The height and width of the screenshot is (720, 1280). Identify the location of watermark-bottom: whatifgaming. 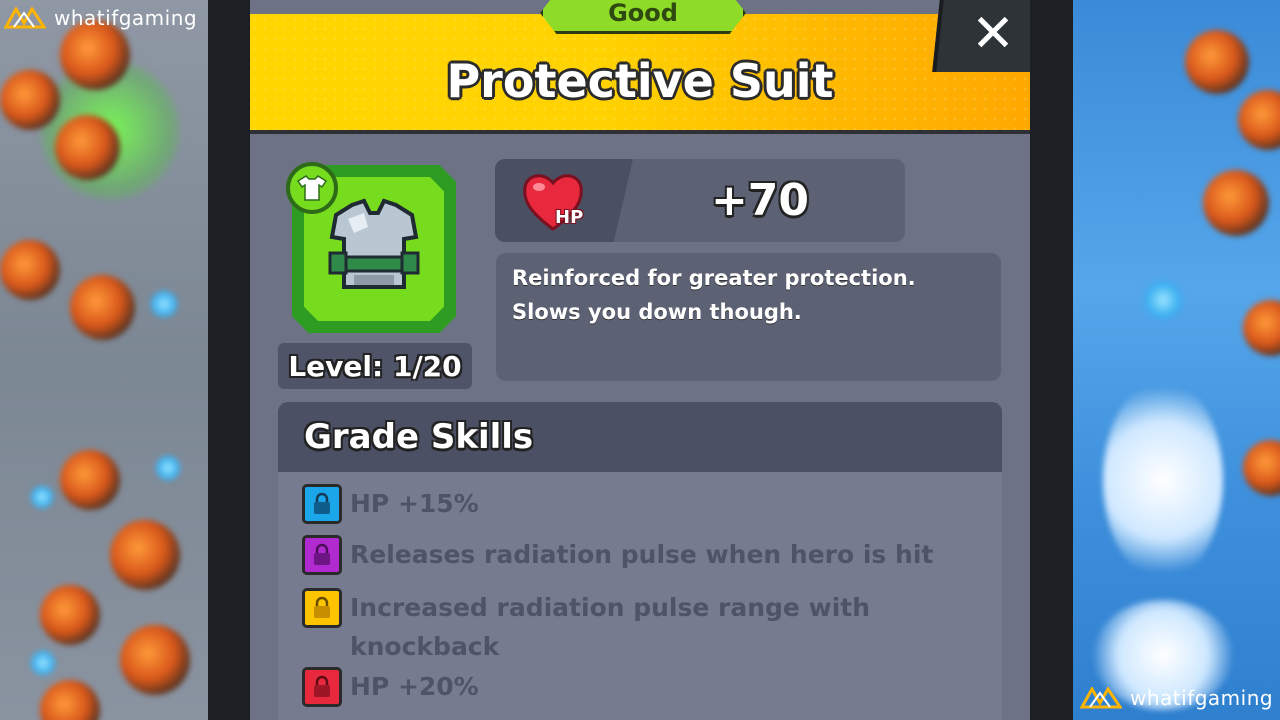
(1176, 698).